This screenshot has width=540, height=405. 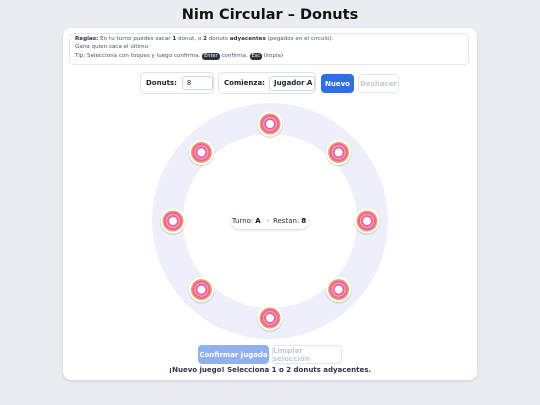 I want to click on turn-label: Turno:, so click(x=242, y=220).